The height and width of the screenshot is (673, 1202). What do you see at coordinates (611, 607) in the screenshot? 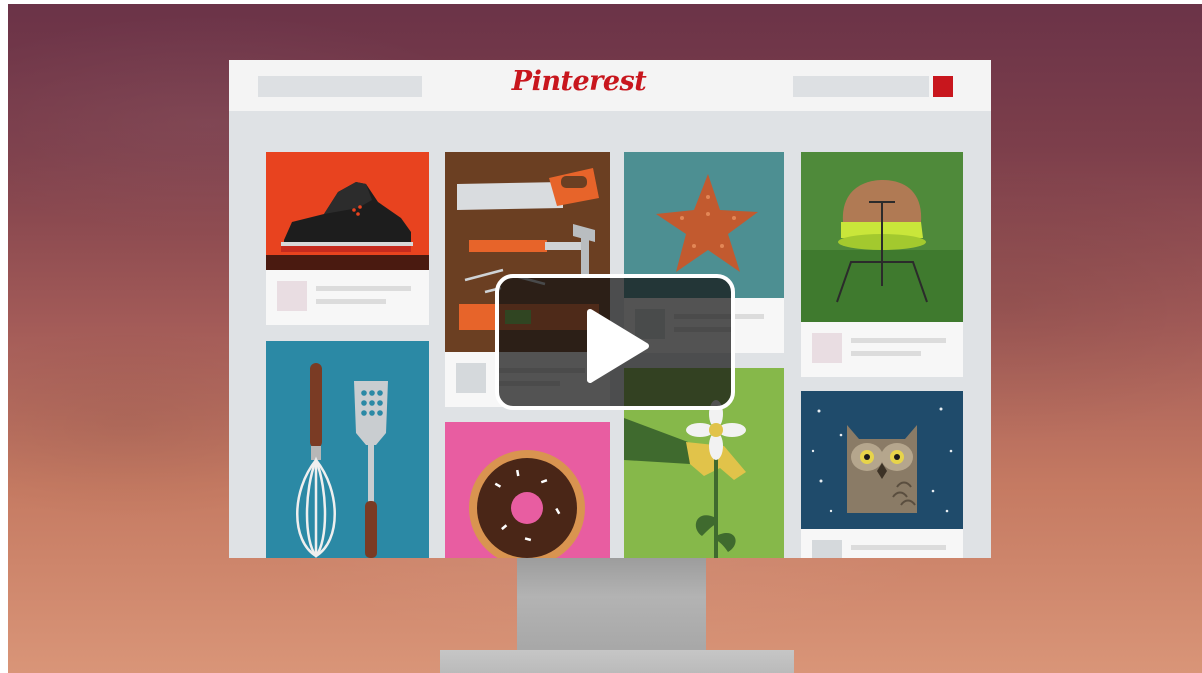
I see `monitor-stand` at bounding box center [611, 607].